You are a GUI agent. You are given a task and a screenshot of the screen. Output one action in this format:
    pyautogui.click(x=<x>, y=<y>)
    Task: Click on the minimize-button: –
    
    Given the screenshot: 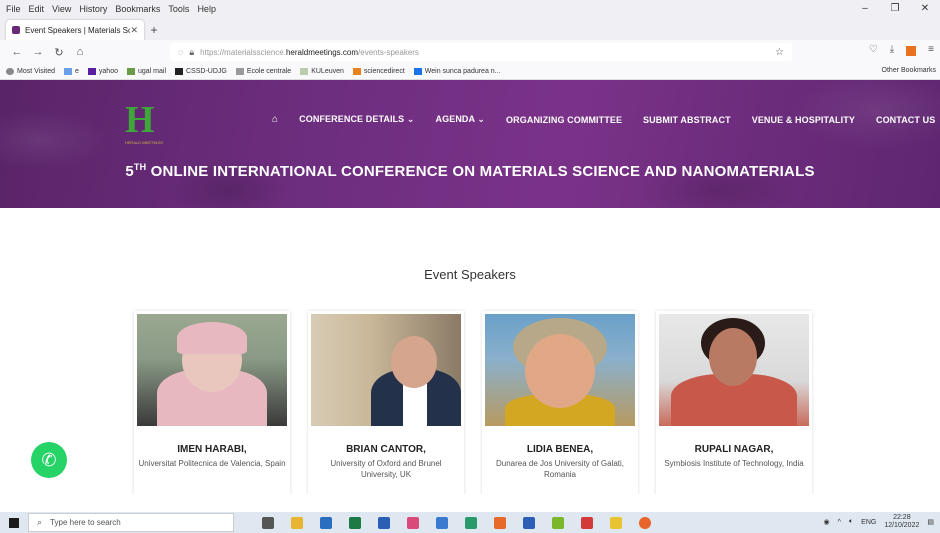 What is the action you would take?
    pyautogui.click(x=865, y=9)
    